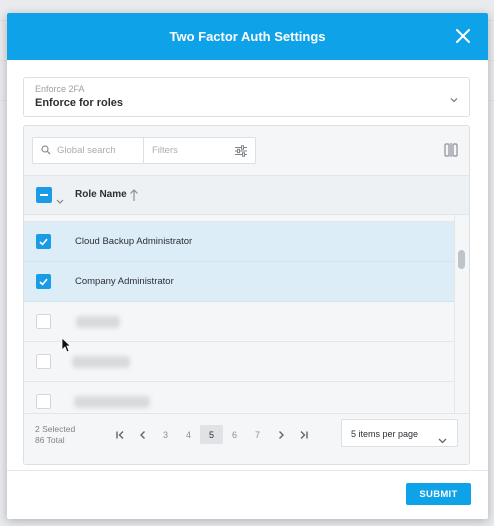  What do you see at coordinates (247, 470) in the screenshot?
I see `dialog-divider` at bounding box center [247, 470].